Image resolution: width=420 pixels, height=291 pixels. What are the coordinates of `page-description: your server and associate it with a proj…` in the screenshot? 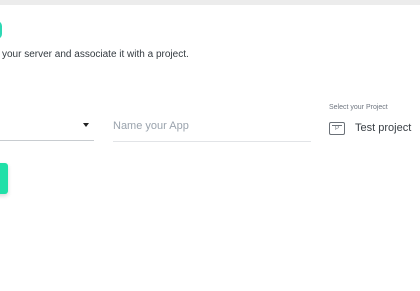 It's located at (95, 54).